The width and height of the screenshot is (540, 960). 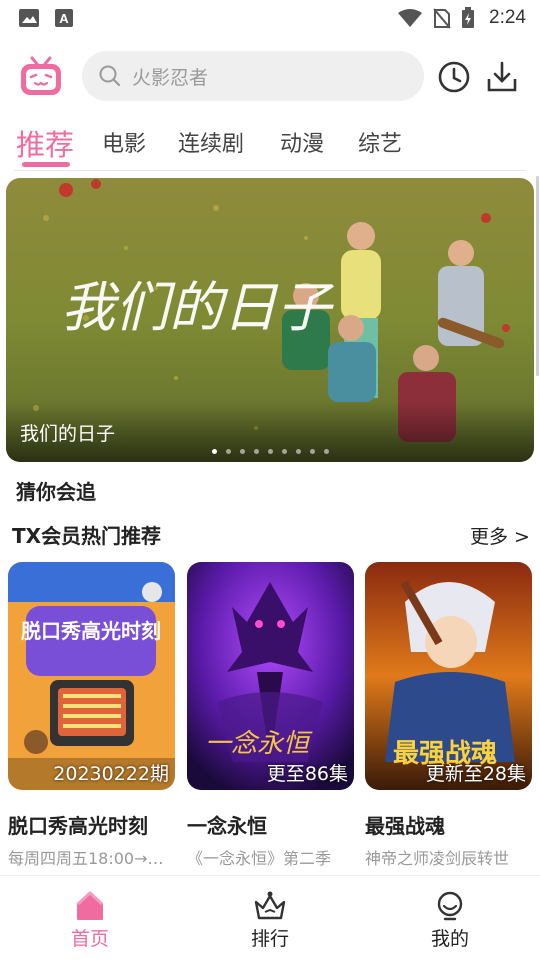 I want to click on card-title: 最强战魂, so click(x=405, y=826).